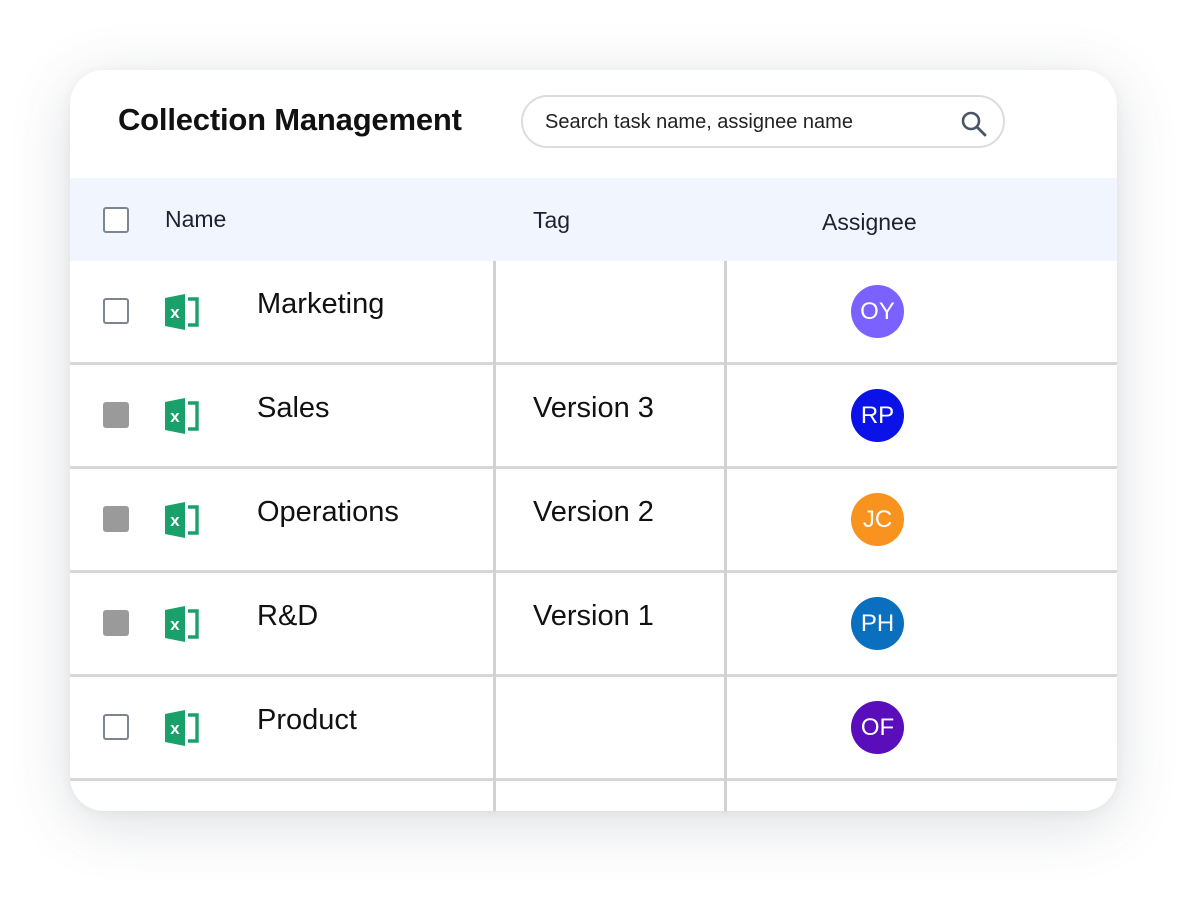 The height and width of the screenshot is (898, 1204). What do you see at coordinates (593, 779) in the screenshot?
I see `row-divider` at bounding box center [593, 779].